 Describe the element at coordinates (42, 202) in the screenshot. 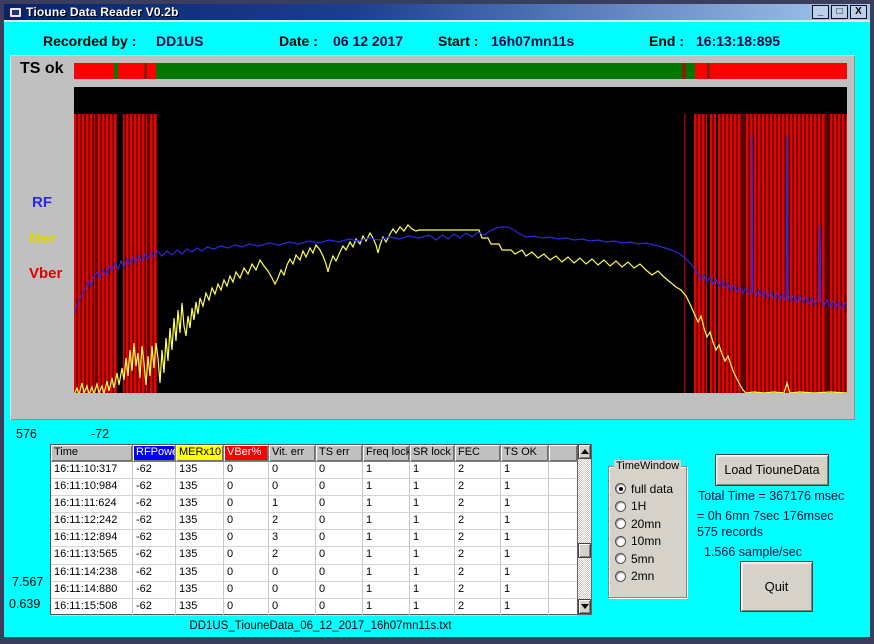

I see `legend-rf: RF` at that location.